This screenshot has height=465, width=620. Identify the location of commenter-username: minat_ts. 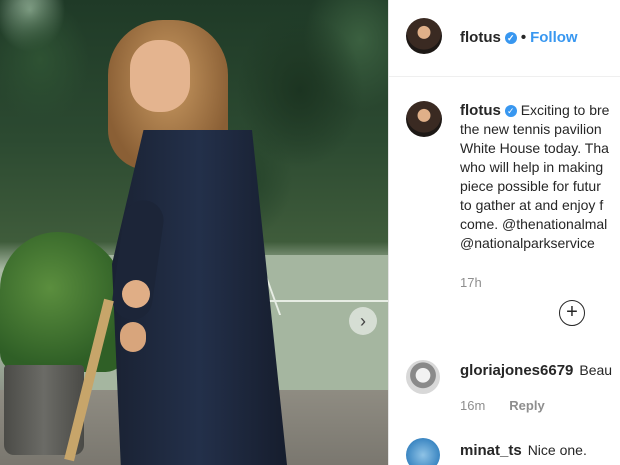
(491, 450).